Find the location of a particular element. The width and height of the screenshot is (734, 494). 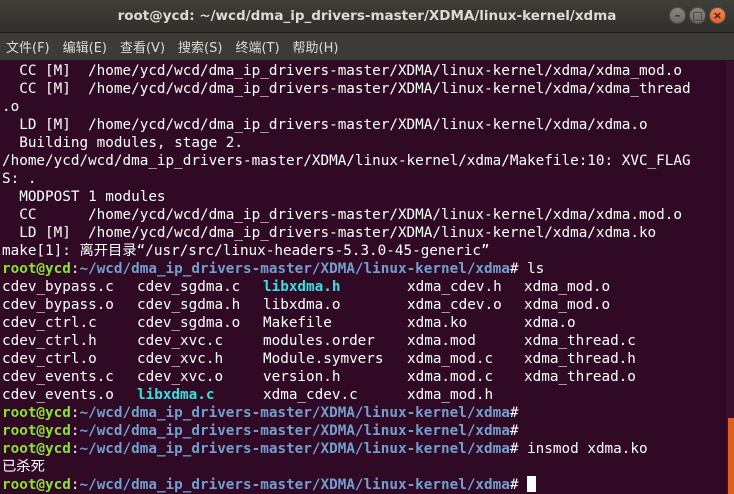

file-entry: Module.symvers is located at coordinates (323, 359).